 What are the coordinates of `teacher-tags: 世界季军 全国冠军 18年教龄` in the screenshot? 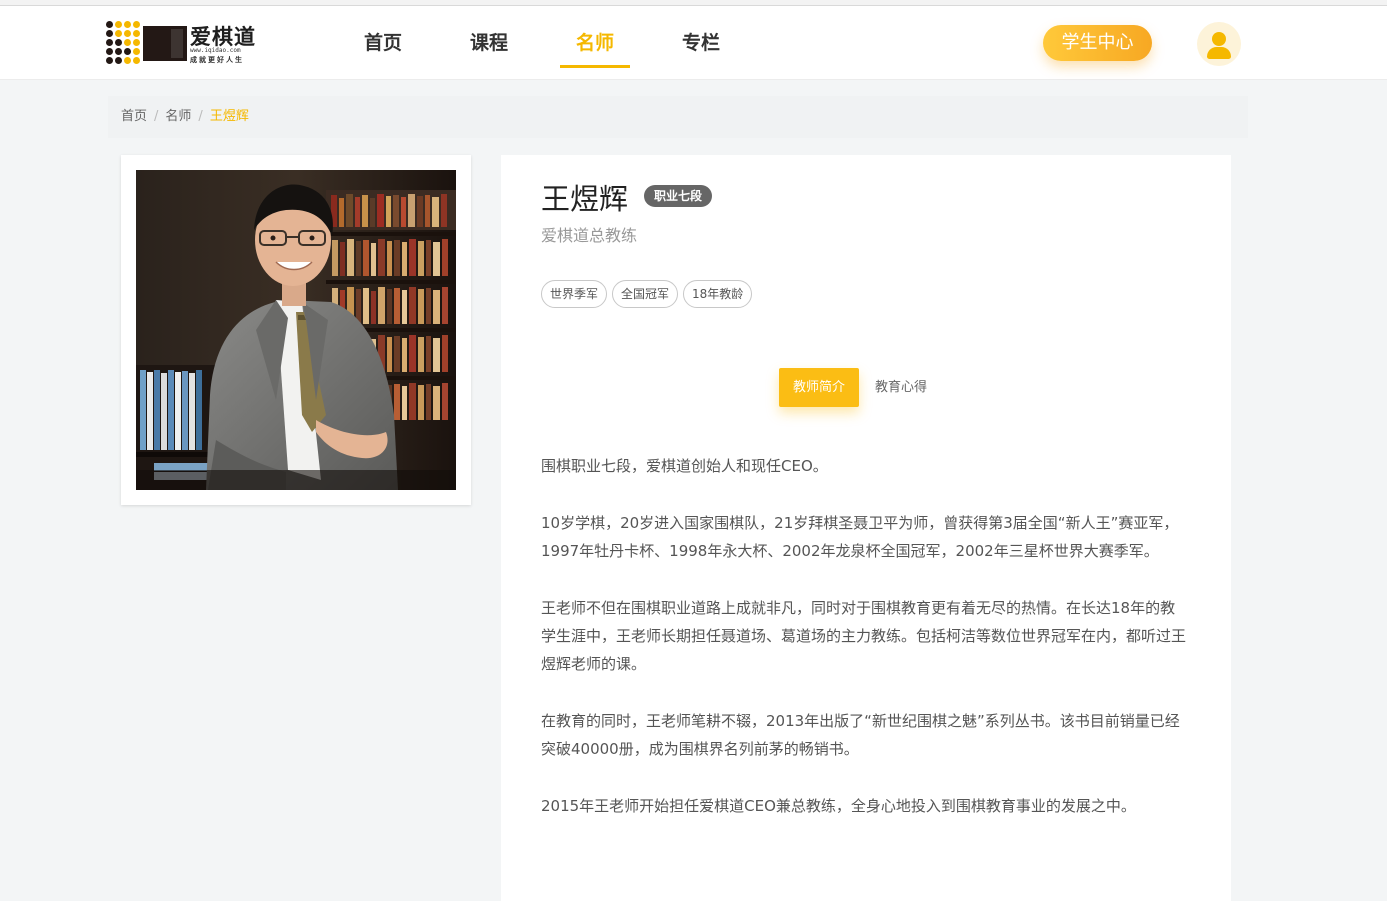 It's located at (649, 294).